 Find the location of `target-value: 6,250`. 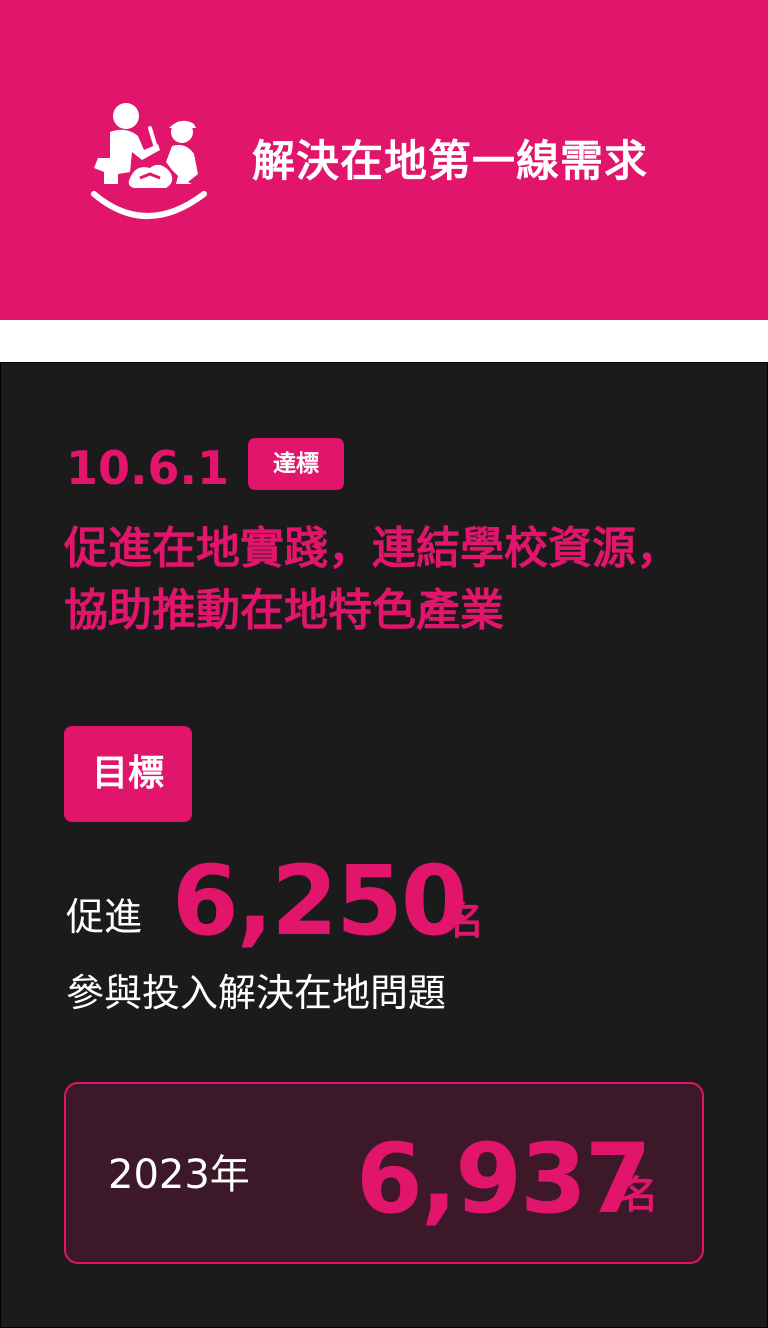

target-value: 6,250 is located at coordinates (320, 901).